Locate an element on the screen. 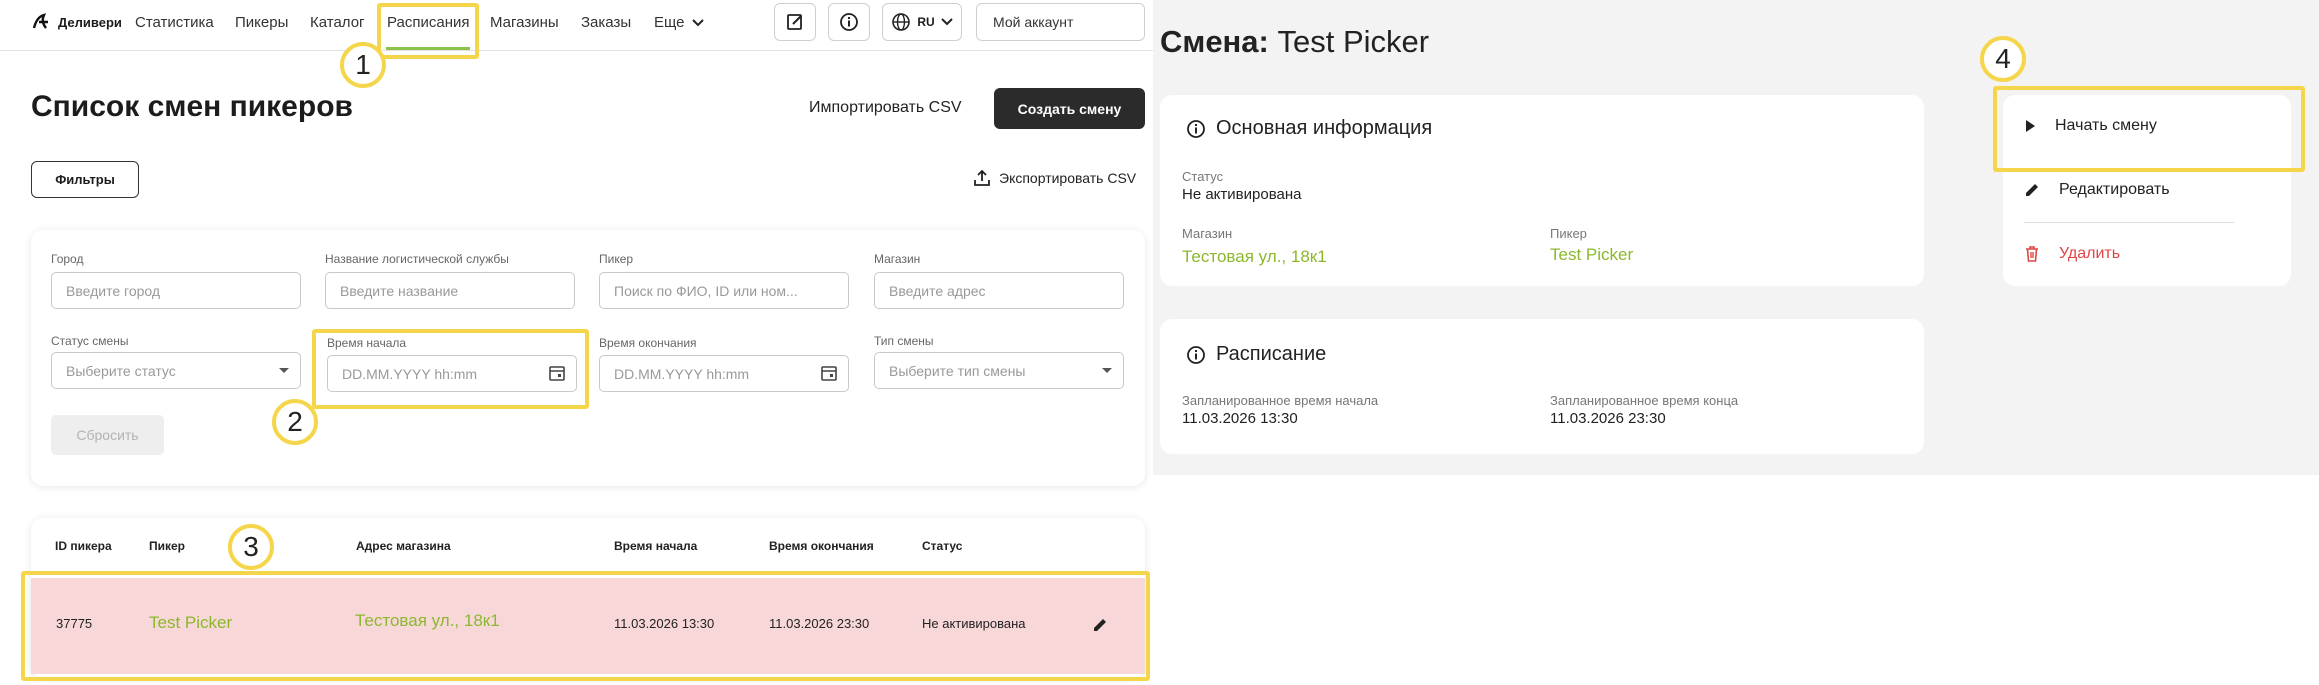 This screenshot has height=685, width=2319. end-time-placeholder: DD.MM.YYYY hh:mm is located at coordinates (682, 374).